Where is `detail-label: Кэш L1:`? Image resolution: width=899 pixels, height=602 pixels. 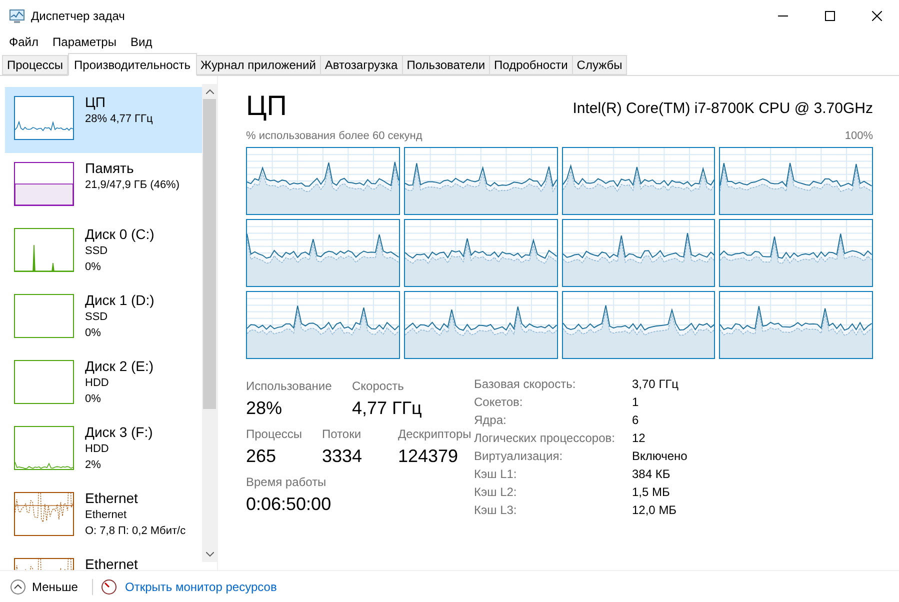
detail-label: Кэш L1: is located at coordinates (496, 474).